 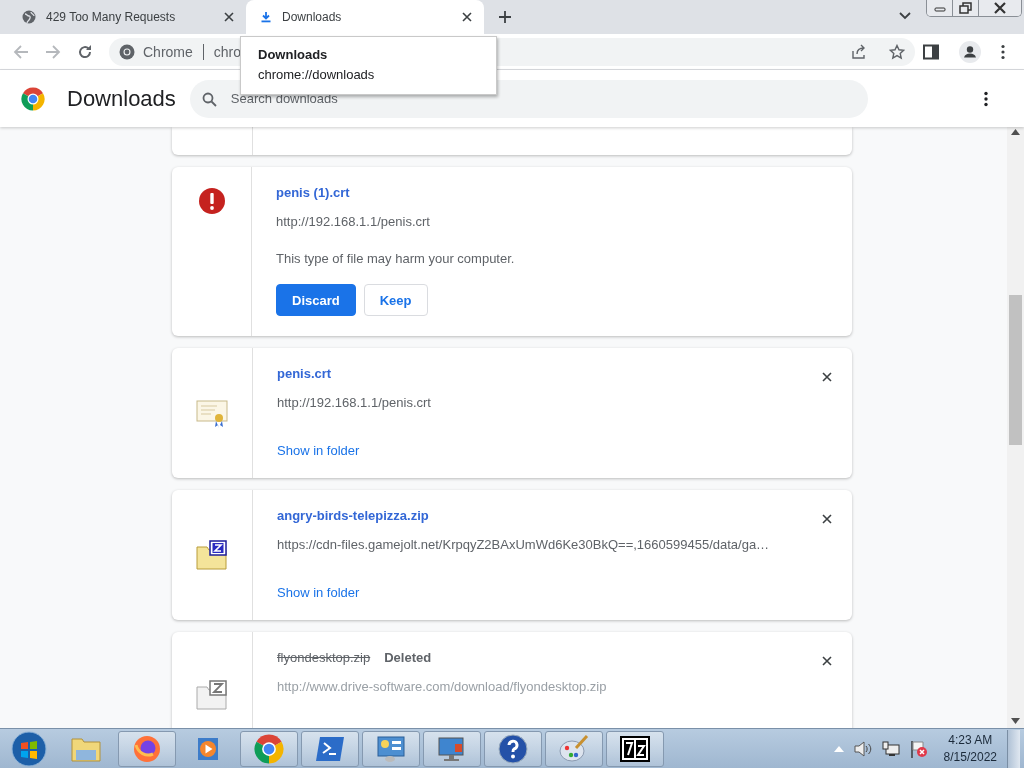 I want to click on show-desktop-button, so click(x=1013, y=748).